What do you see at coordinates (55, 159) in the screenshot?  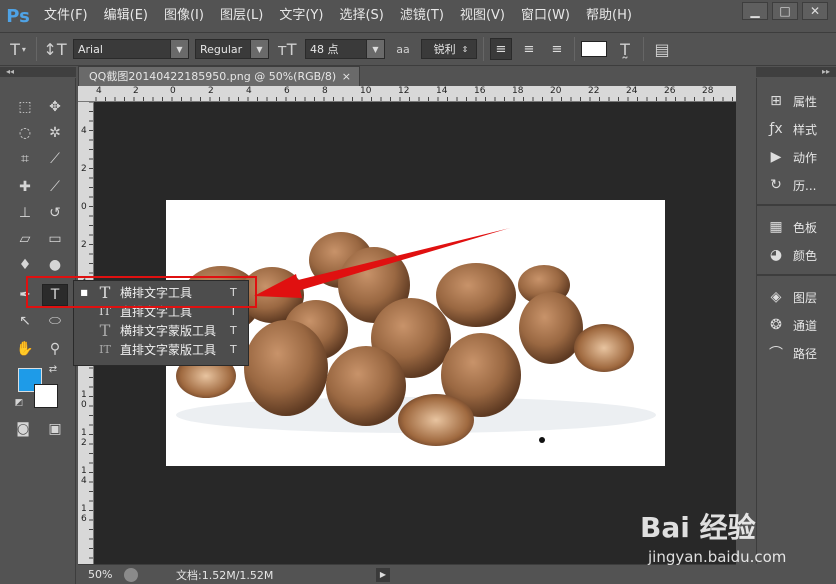 I see `eyedropper-tool-icon: ⟋` at bounding box center [55, 159].